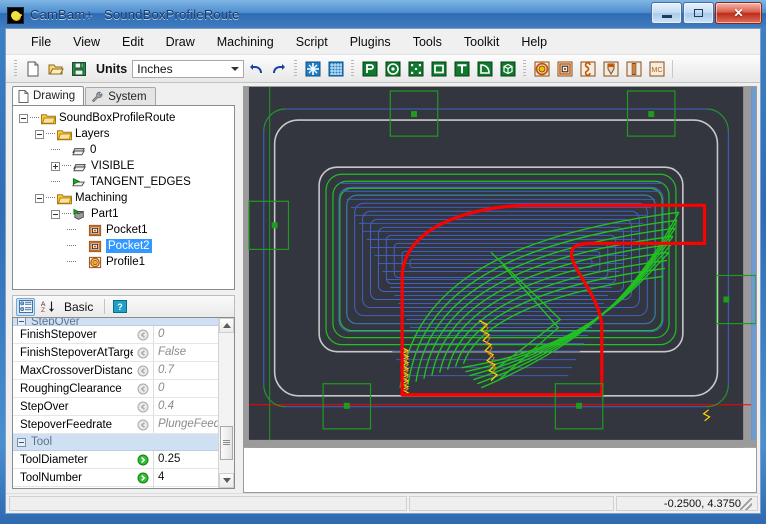 The image size is (766, 524). What do you see at coordinates (115, 353) in the screenshot?
I see `property-row: FinishStepoverAtTarge False` at bounding box center [115, 353].